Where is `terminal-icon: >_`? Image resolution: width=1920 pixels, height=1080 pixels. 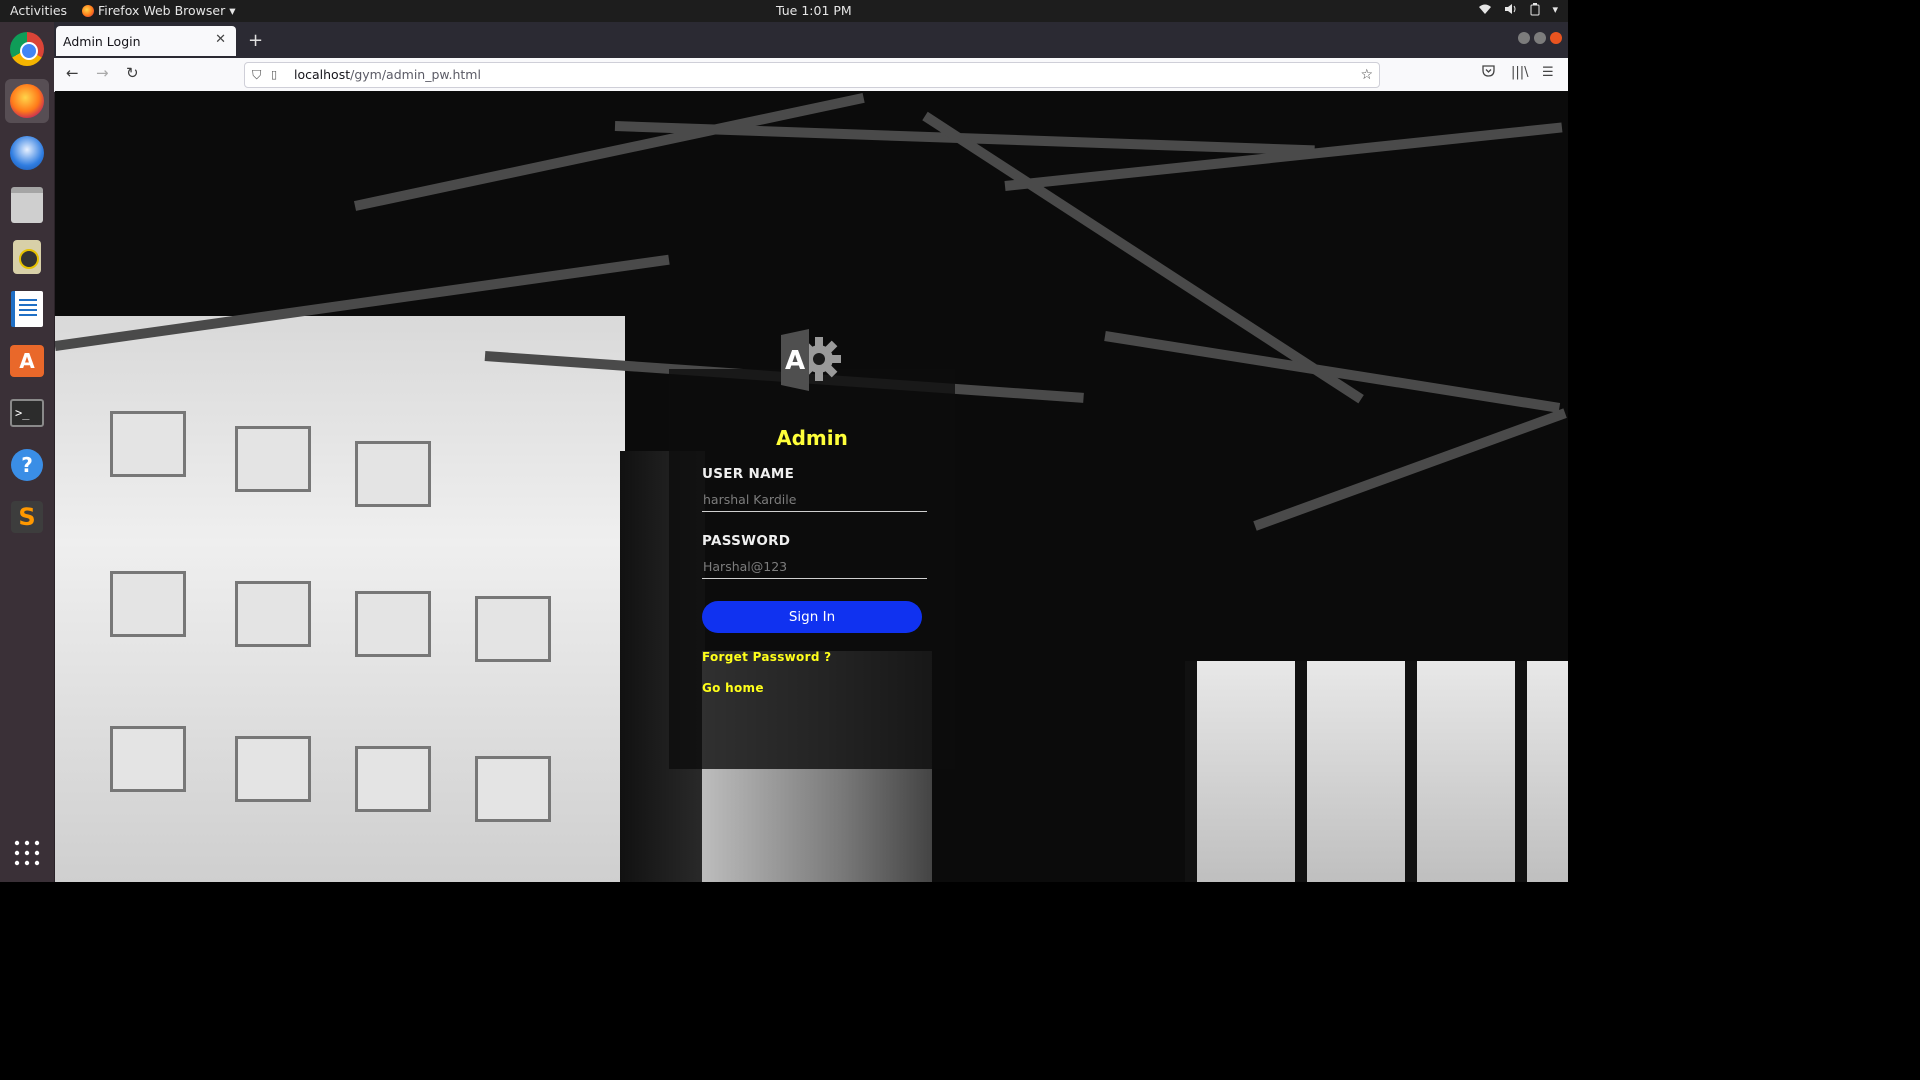 terminal-icon: >_ is located at coordinates (27, 413).